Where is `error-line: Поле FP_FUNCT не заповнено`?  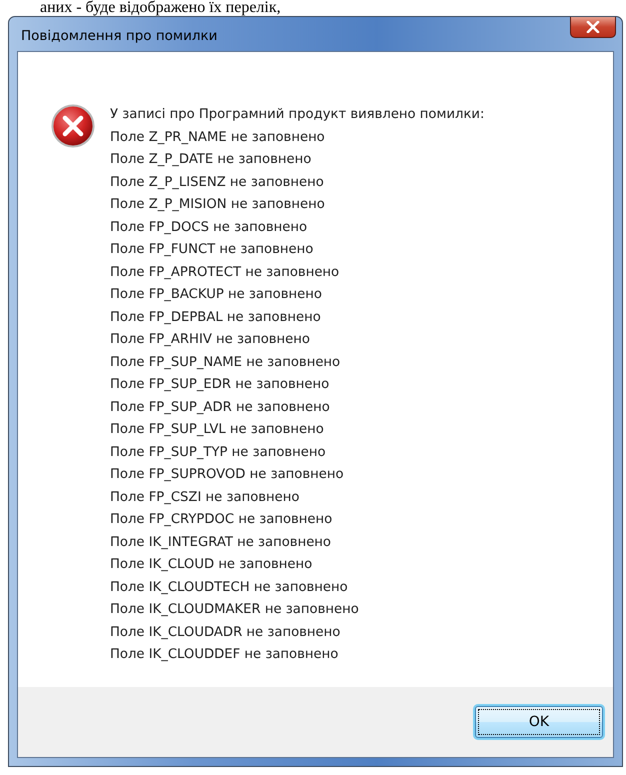 error-line: Поле FP_FUNCT не заповнено is located at coordinates (212, 250).